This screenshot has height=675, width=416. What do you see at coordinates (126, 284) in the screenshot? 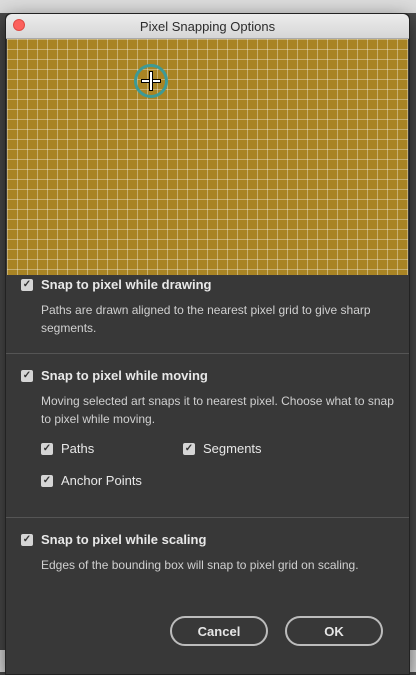
I see `snap-while-drawing-label: Snap to pixel while drawing` at bounding box center [126, 284].